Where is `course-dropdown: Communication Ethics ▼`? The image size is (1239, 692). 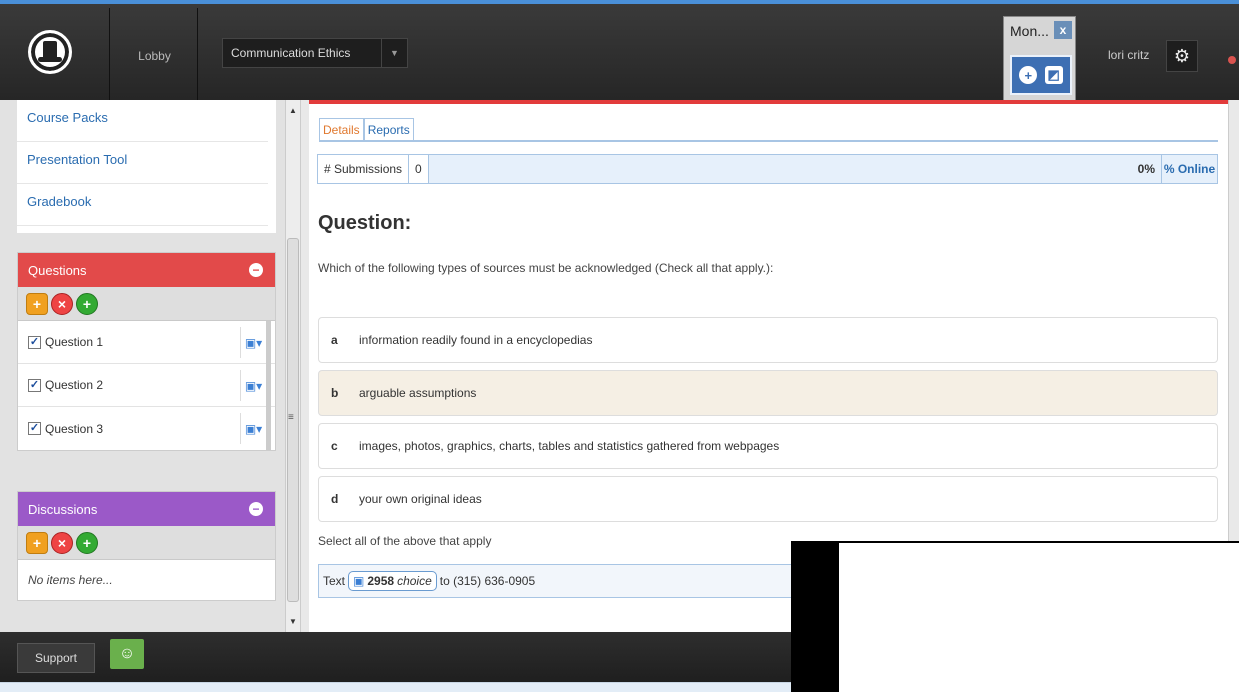
course-dropdown: Communication Ethics ▼ is located at coordinates (315, 53).